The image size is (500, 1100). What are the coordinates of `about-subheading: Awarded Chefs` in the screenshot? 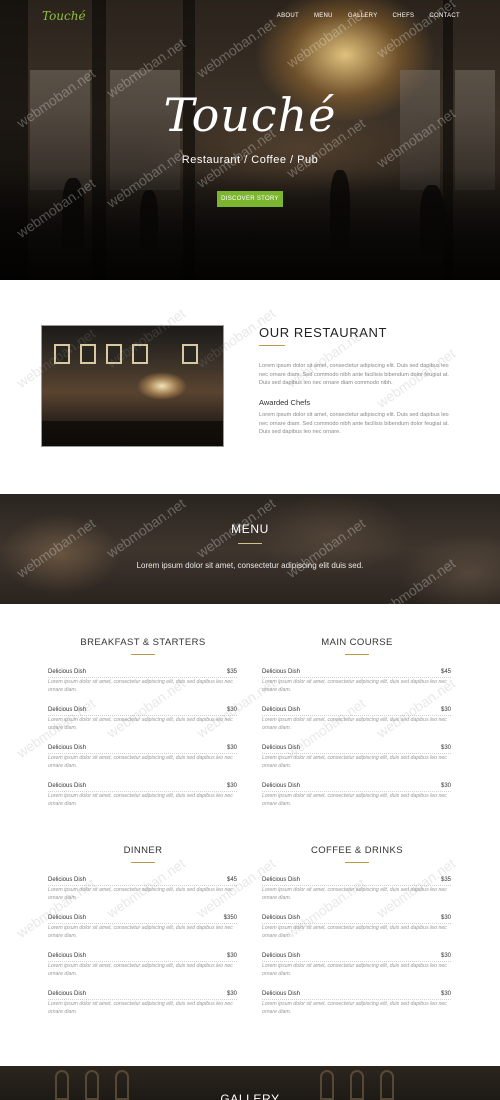 It's located at (285, 402).